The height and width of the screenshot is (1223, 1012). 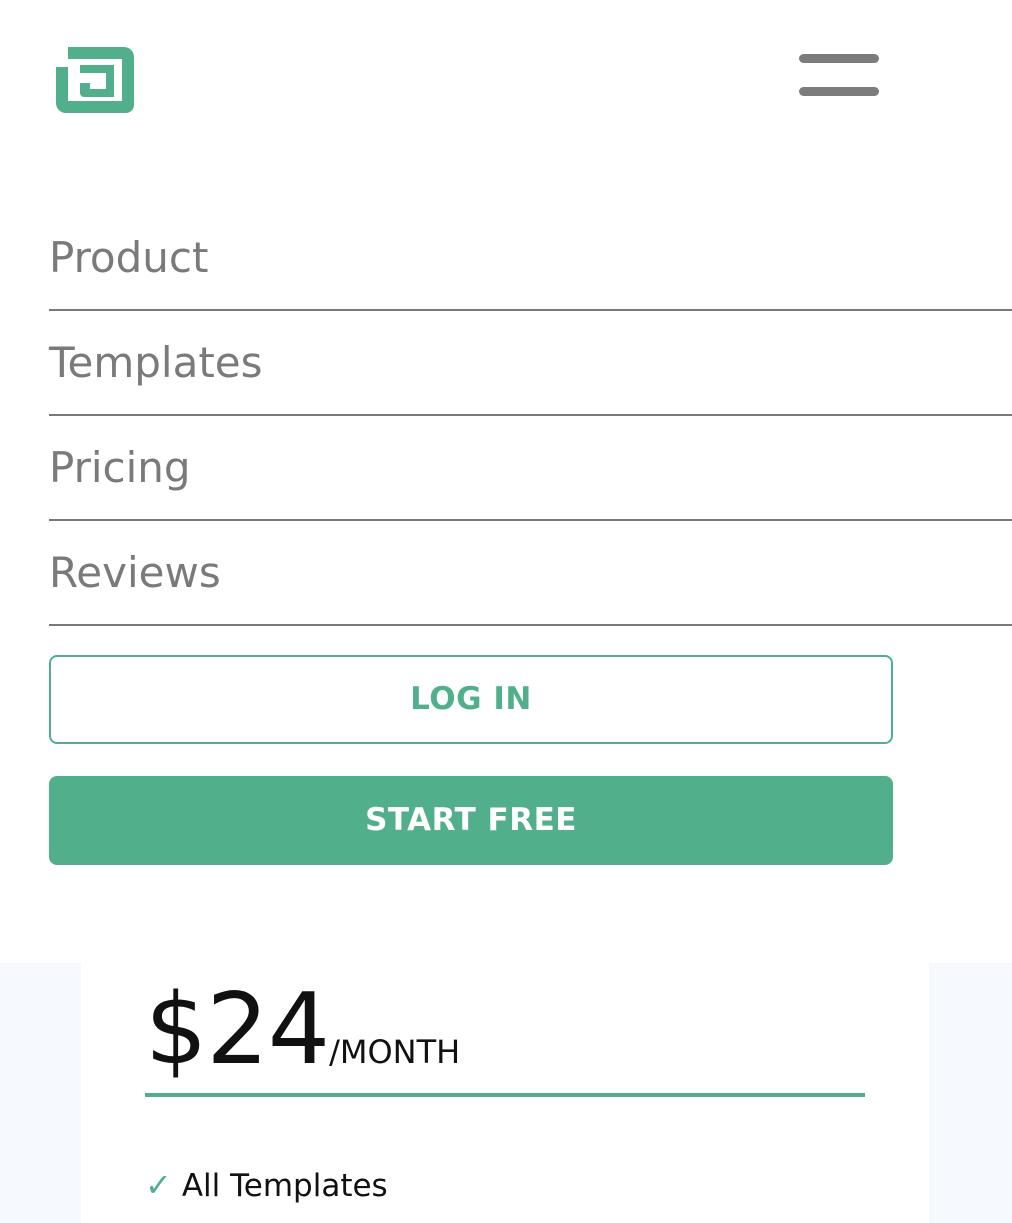 What do you see at coordinates (135, 572) in the screenshot?
I see `nav-item-label: Reviews` at bounding box center [135, 572].